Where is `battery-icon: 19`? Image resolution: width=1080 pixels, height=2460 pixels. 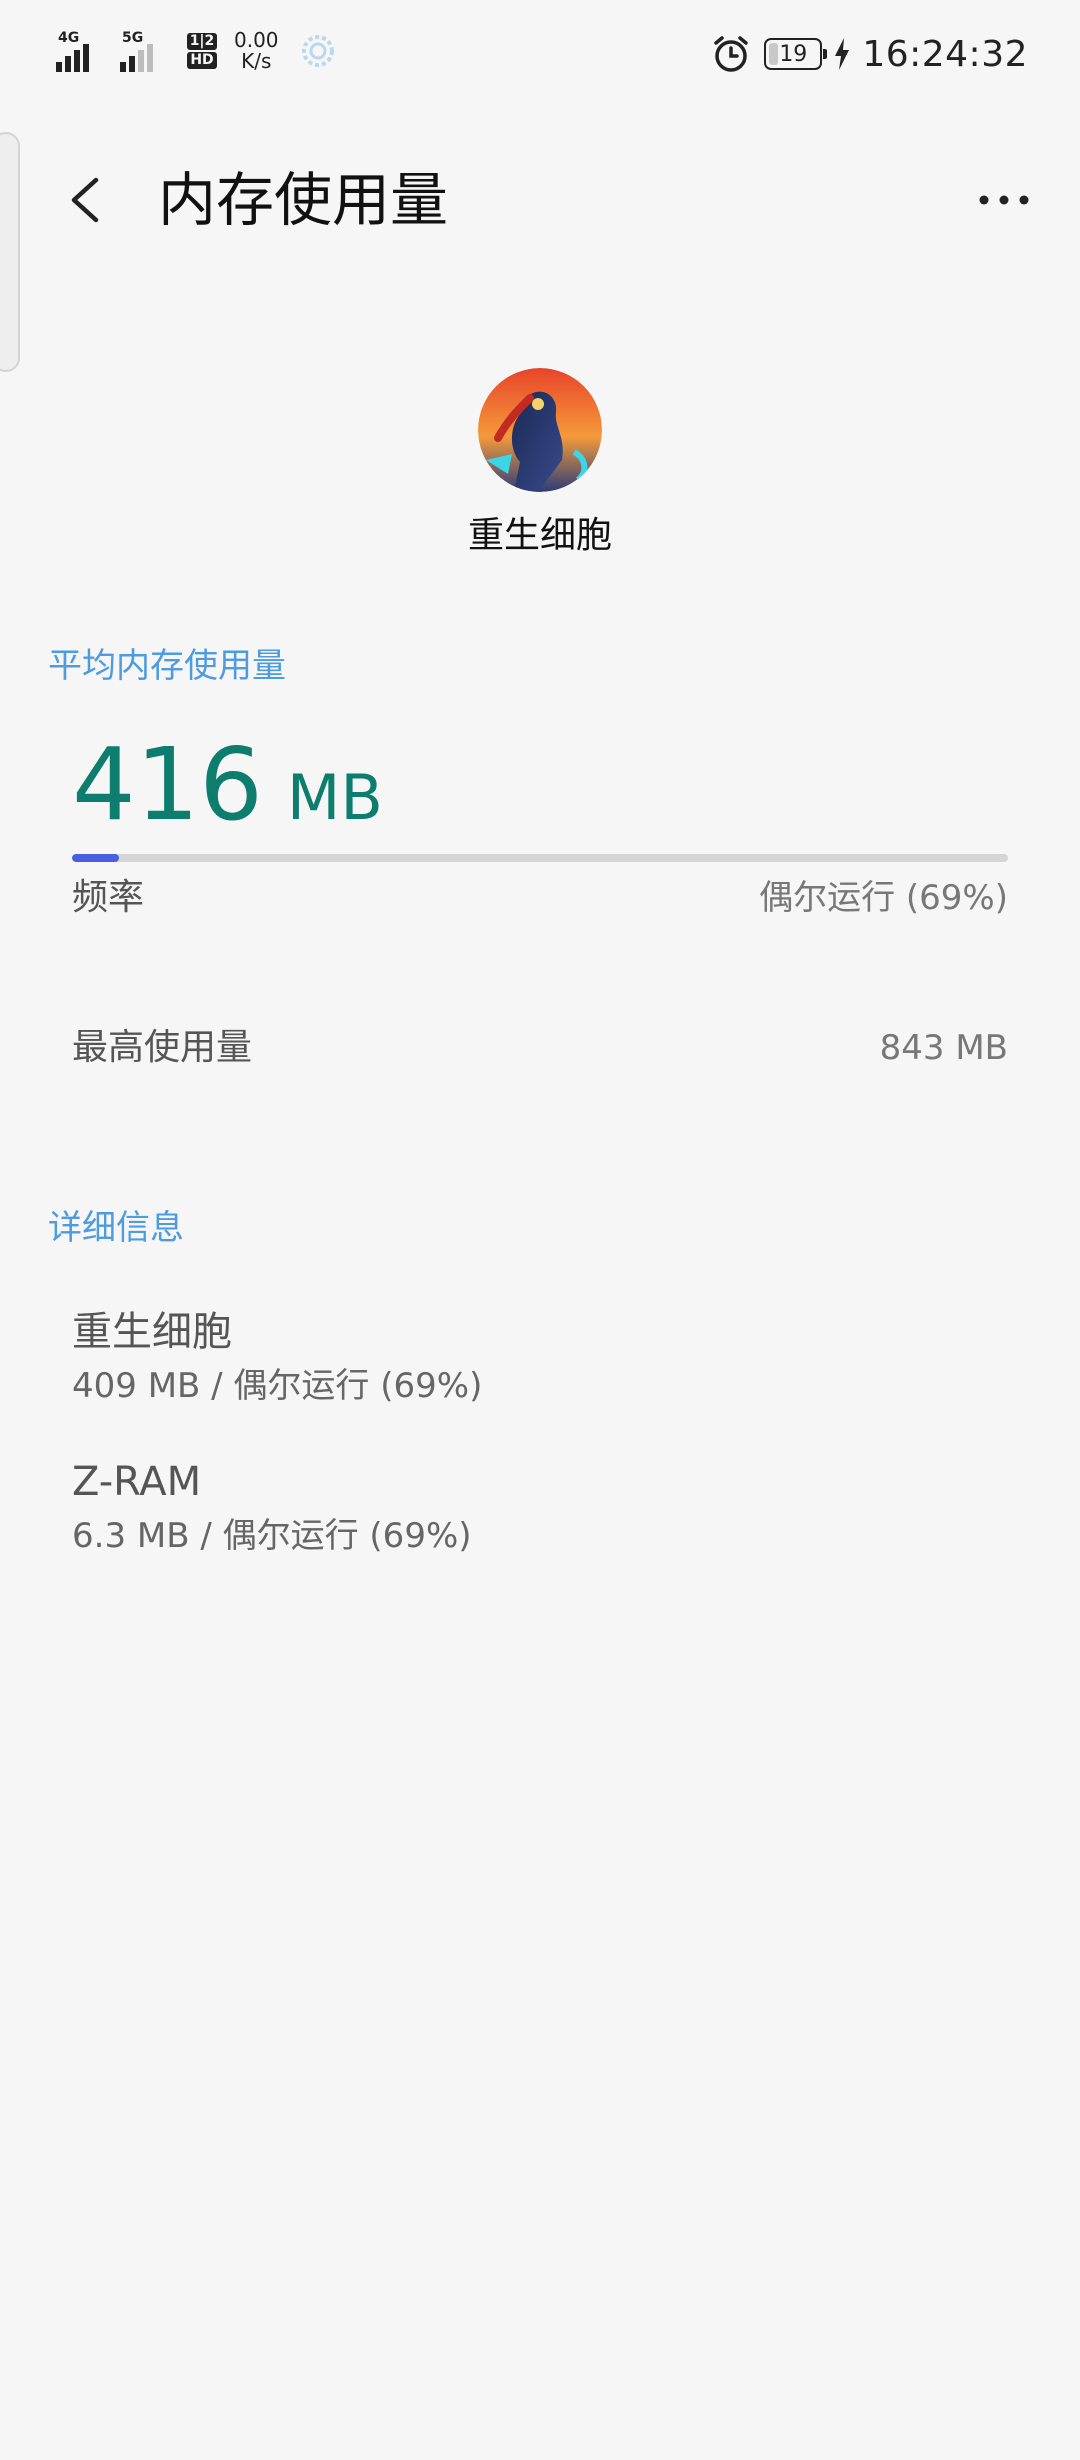 battery-icon: 19 is located at coordinates (796, 54).